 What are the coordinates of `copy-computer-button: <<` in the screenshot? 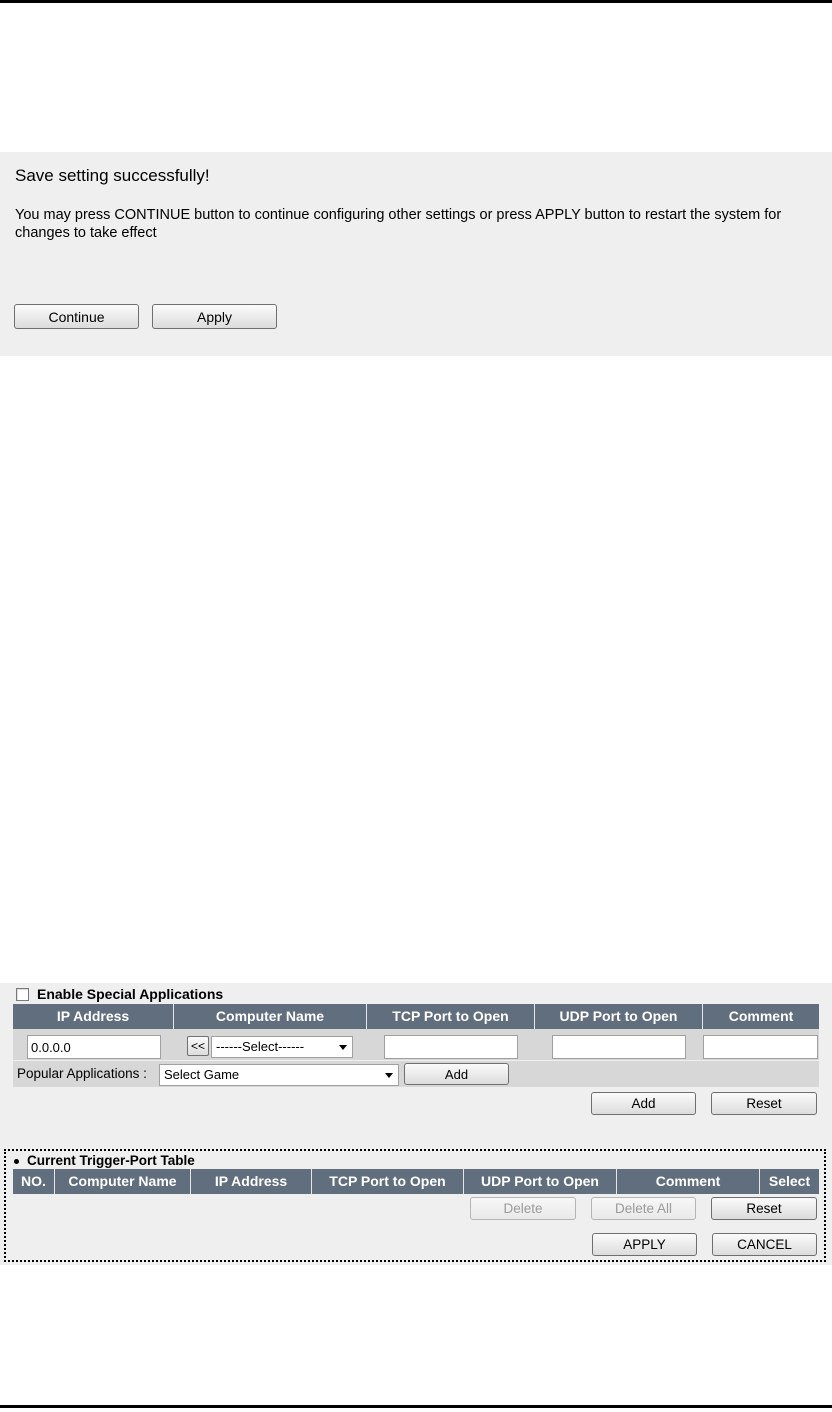 It's located at (198, 1046).